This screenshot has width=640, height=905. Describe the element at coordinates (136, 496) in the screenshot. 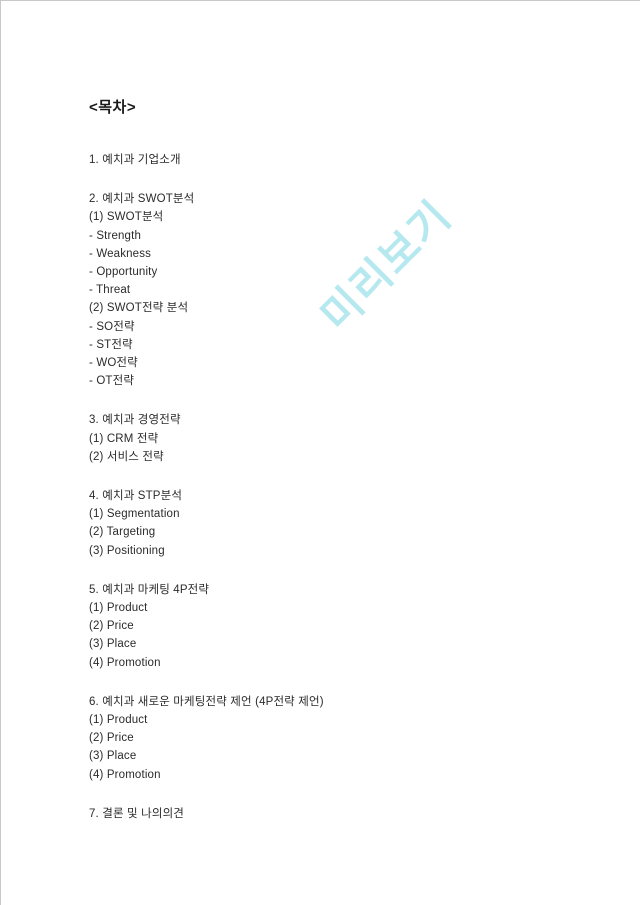

I see `toc-line: 4. 예치과 STP분석` at that location.